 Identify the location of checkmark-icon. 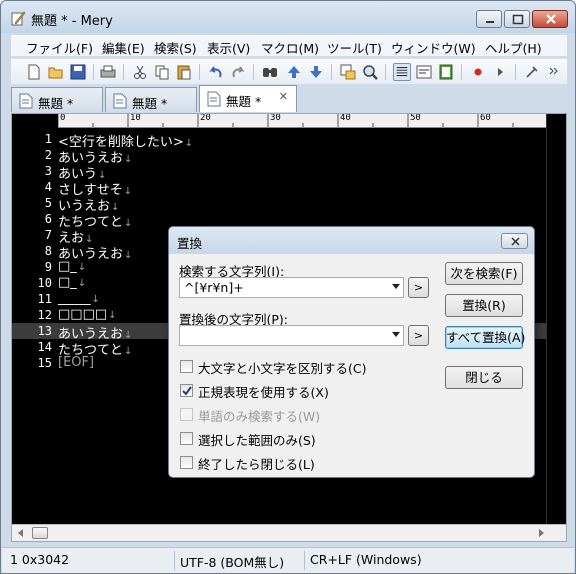
(187, 391).